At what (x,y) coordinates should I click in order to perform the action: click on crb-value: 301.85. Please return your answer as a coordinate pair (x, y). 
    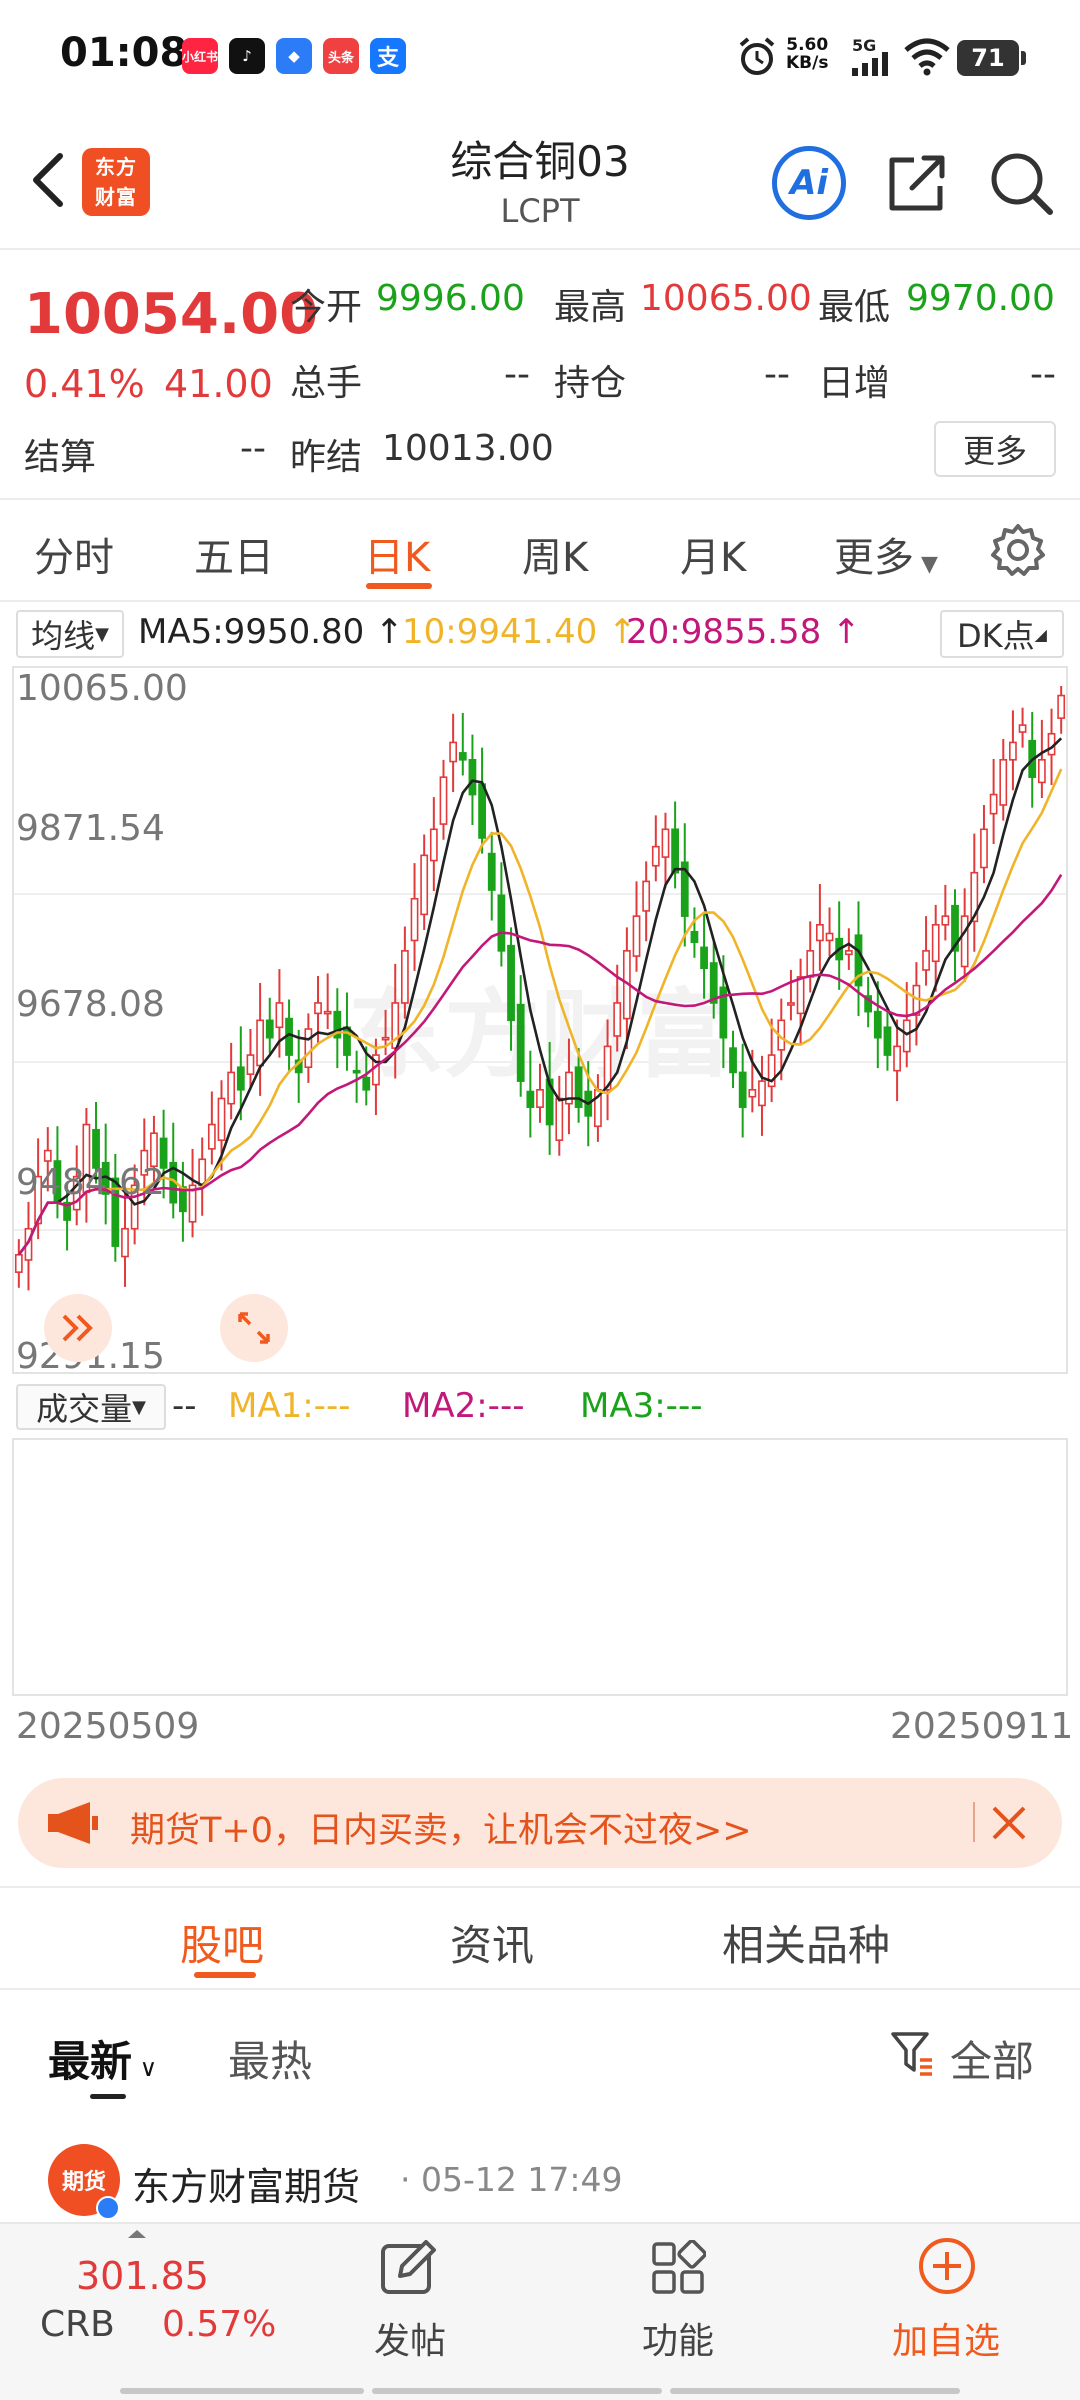
    Looking at the image, I should click on (142, 2276).